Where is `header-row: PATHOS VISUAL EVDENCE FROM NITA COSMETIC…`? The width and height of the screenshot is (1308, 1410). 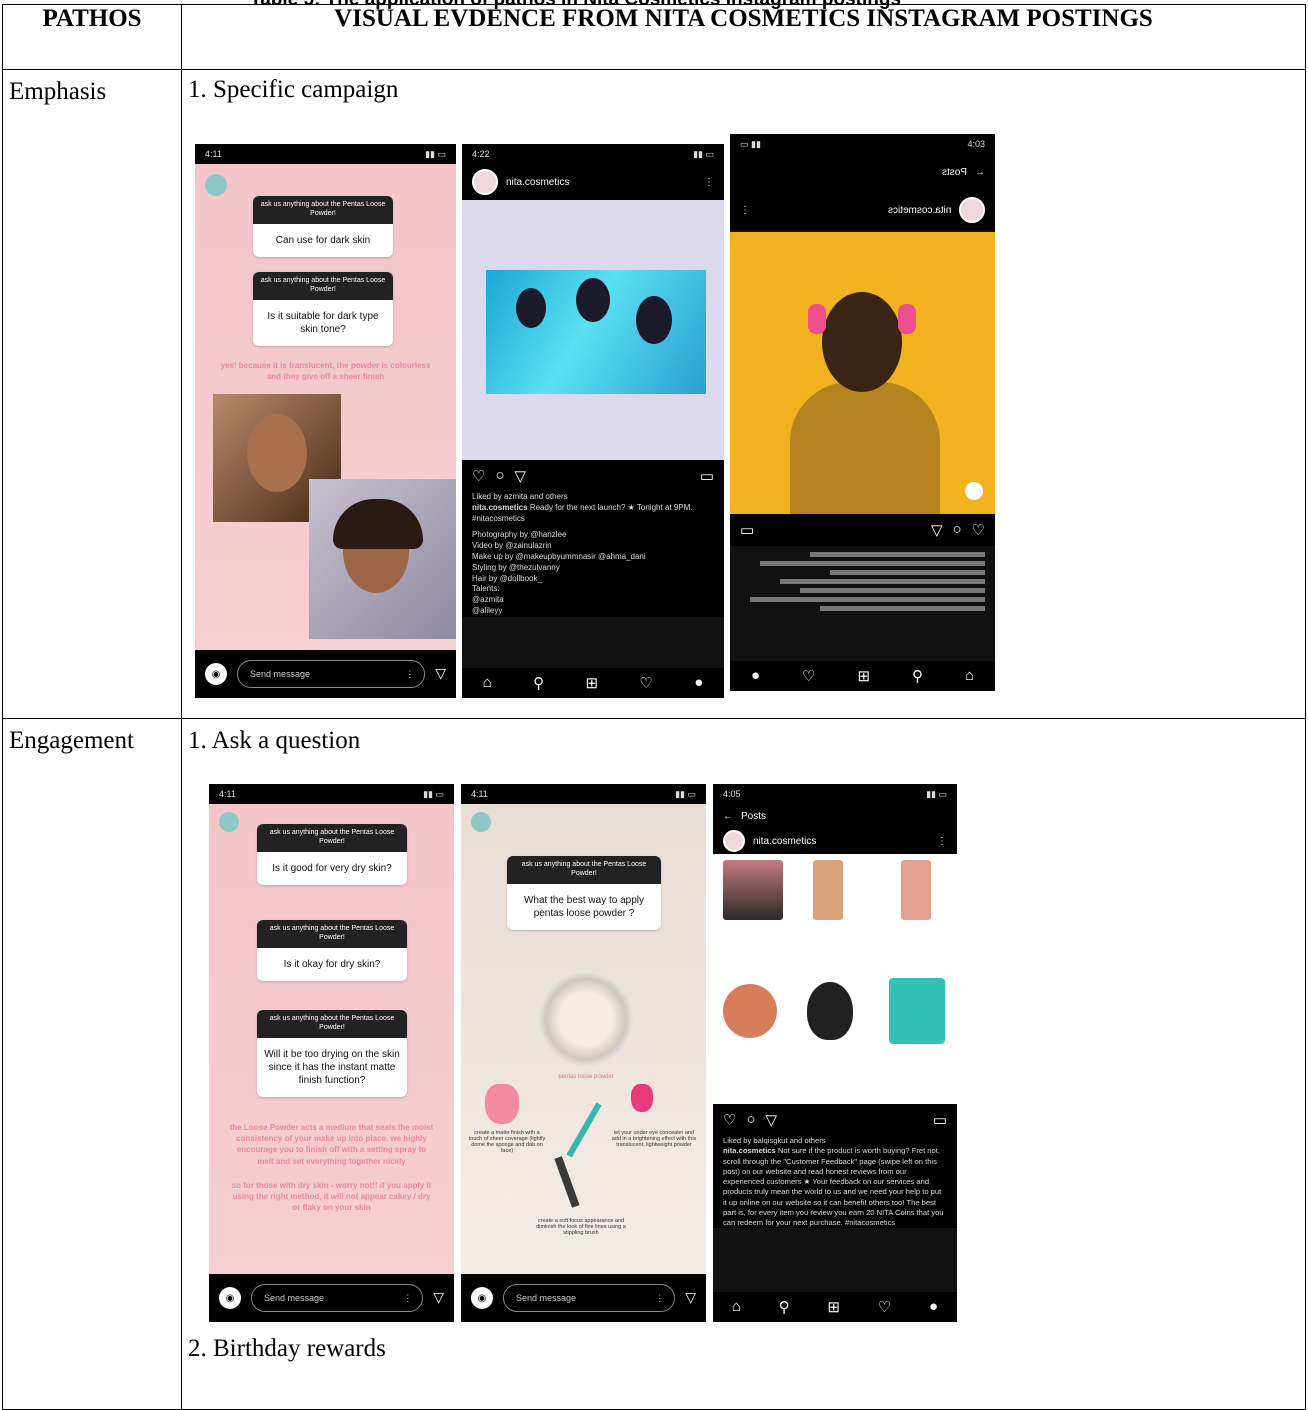 header-row: PATHOS VISUAL EVDENCE FROM NITA COSMETIC… is located at coordinates (654, 37).